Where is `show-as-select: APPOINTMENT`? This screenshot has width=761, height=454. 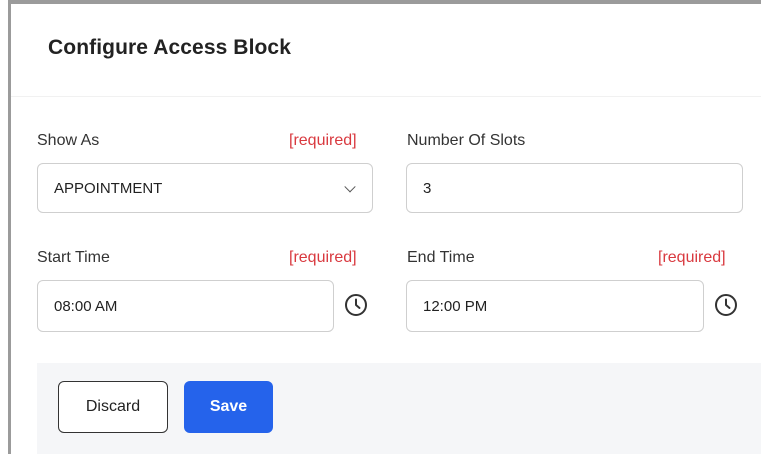 show-as-select: APPOINTMENT is located at coordinates (205, 188).